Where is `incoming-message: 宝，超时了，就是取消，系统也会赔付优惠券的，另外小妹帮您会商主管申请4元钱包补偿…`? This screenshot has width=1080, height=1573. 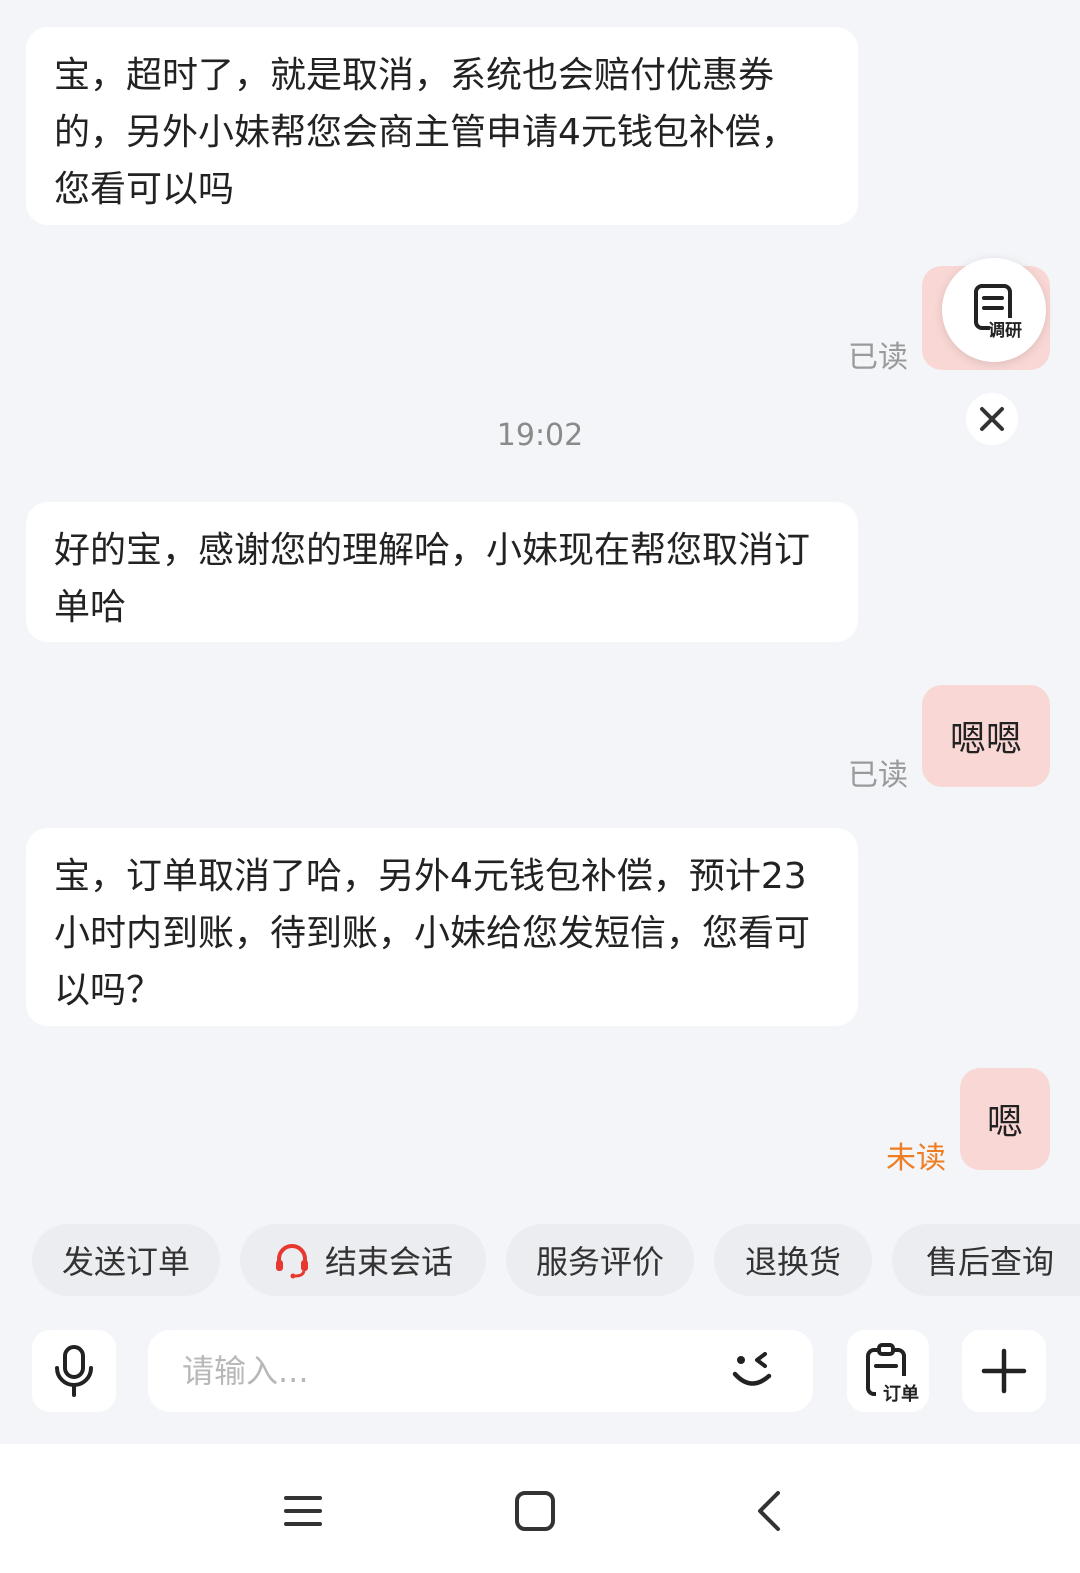
incoming-message: 宝，超时了，就是取消，系统也会赔付优惠券的，另外小妹帮您会商主管申请4元钱包补偿… is located at coordinates (442, 126).